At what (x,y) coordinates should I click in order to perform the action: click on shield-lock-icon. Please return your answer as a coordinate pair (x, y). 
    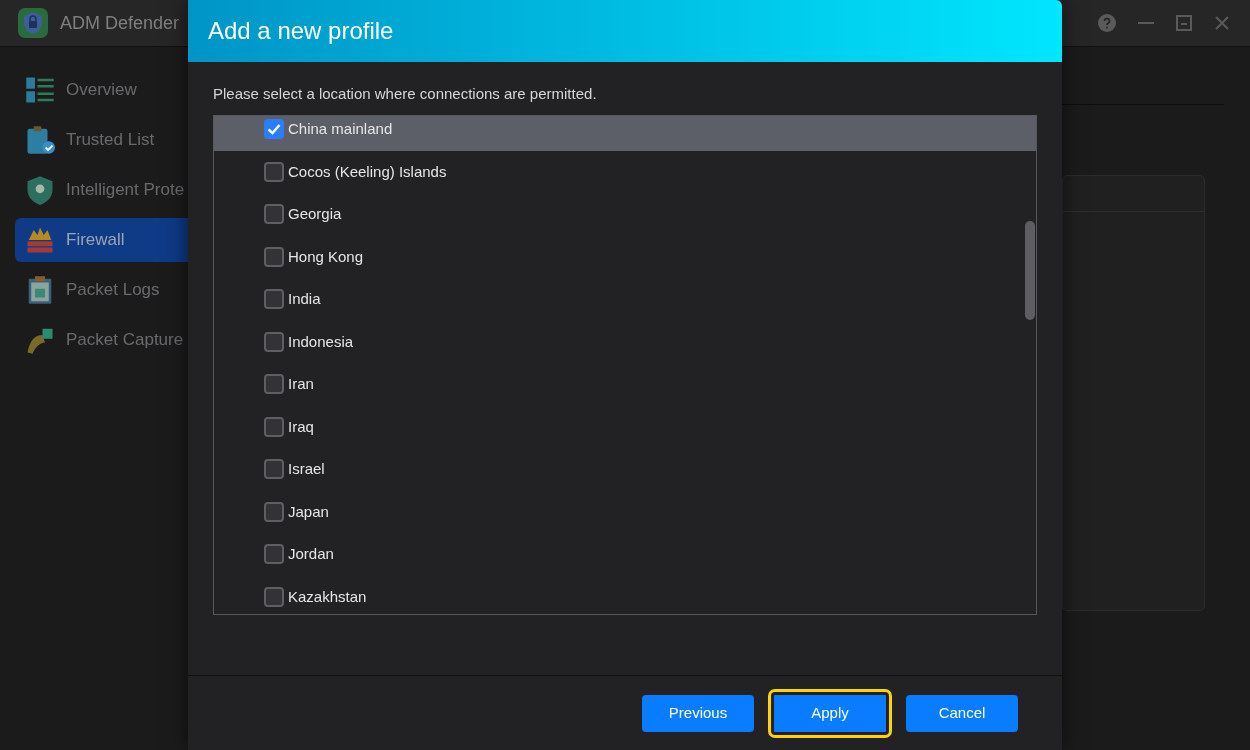
    Looking at the image, I should click on (33, 23).